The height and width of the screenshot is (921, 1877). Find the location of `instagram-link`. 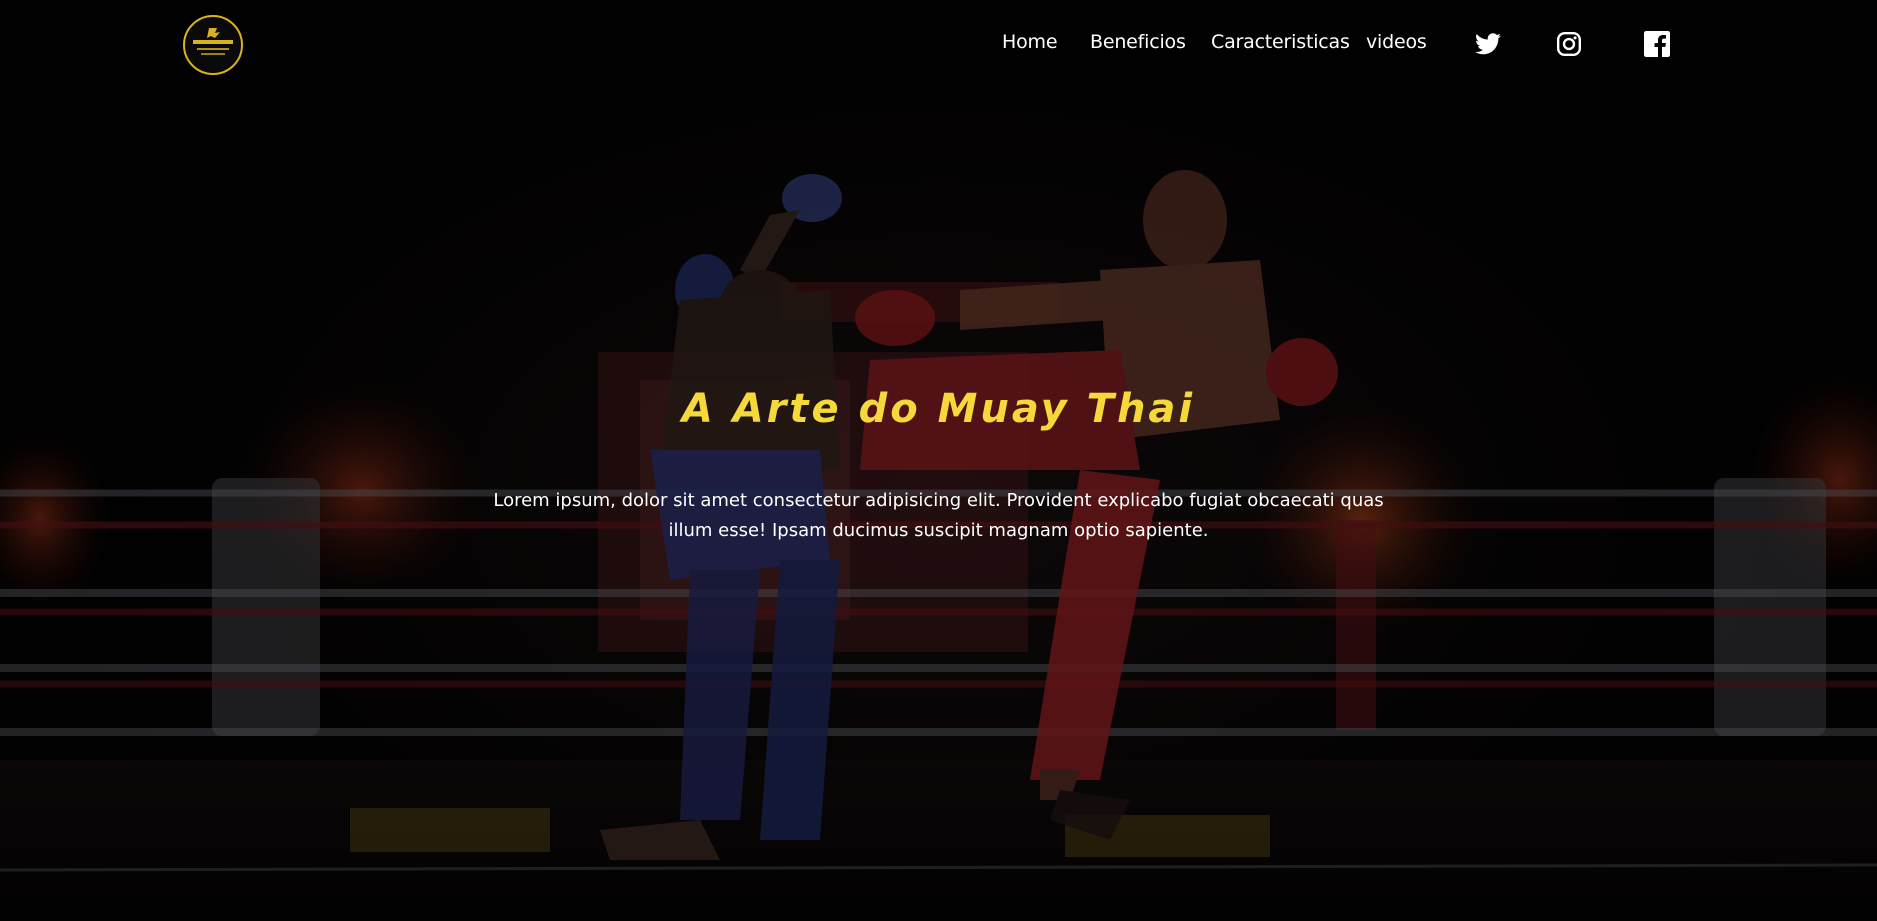

instagram-link is located at coordinates (1569, 44).